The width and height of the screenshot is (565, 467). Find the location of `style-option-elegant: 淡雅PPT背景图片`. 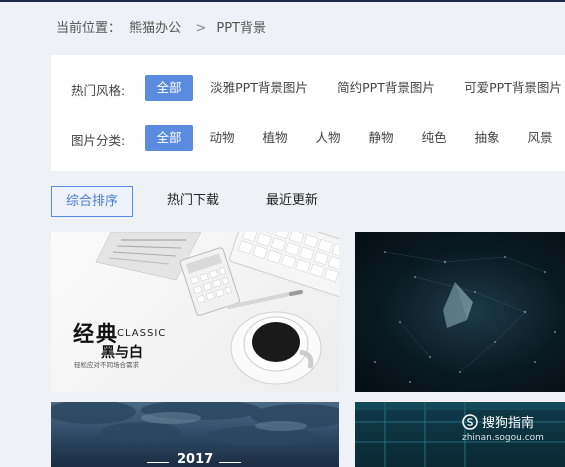

style-option-elegant: 淡雅PPT背景图片 is located at coordinates (259, 88).